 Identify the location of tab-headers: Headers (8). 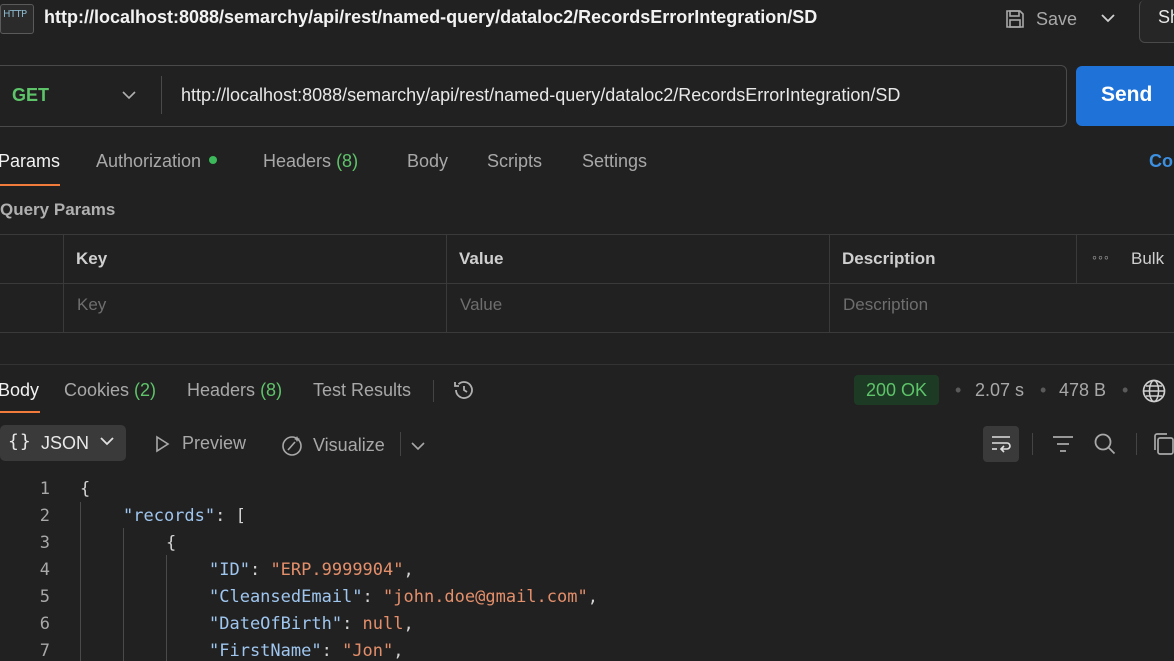
(310, 161).